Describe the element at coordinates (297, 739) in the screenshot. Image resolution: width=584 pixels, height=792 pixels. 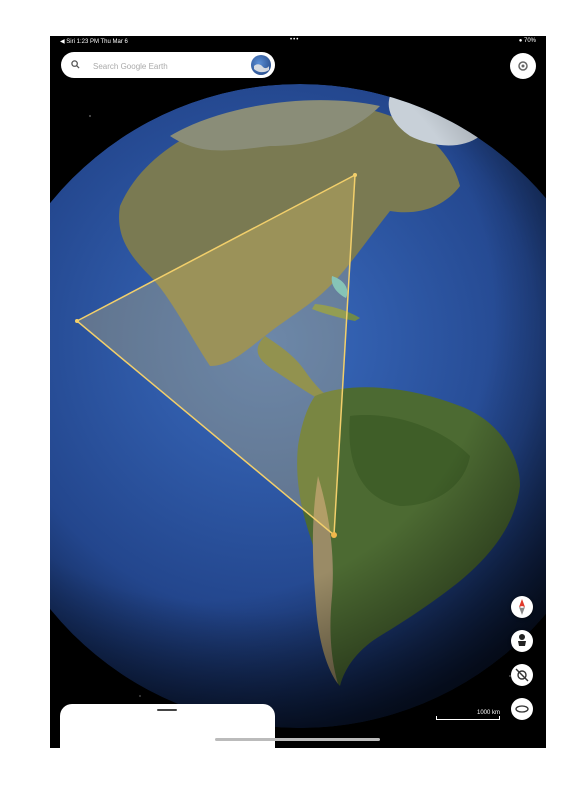
I see `home-indicator` at that location.